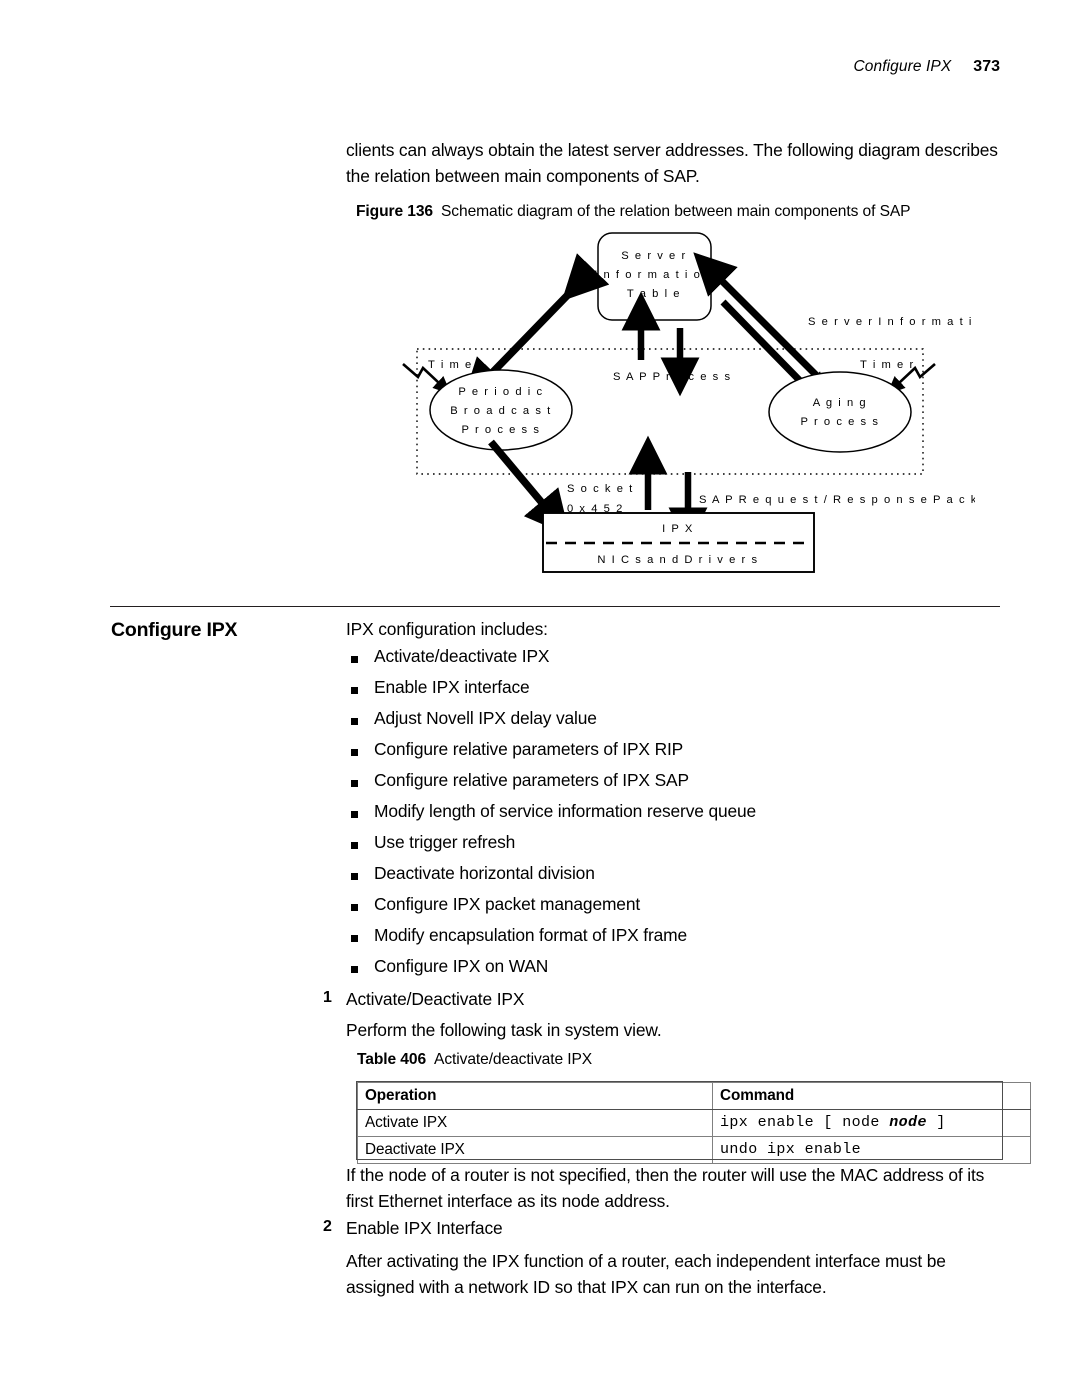 The height and width of the screenshot is (1397, 1080). What do you see at coordinates (452, 687) in the screenshot?
I see `list-item-label: Enable IPX interface` at bounding box center [452, 687].